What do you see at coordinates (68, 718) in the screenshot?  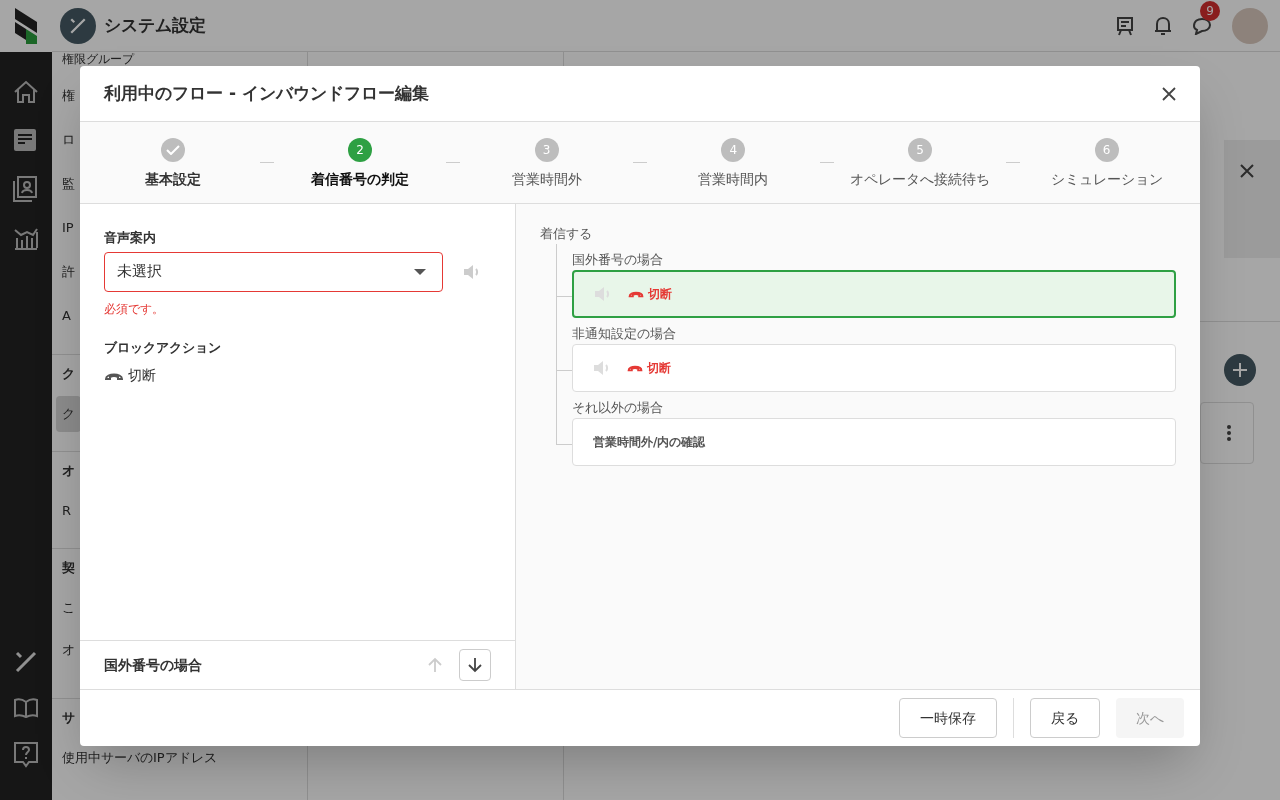 I see `section-heading: サ` at bounding box center [68, 718].